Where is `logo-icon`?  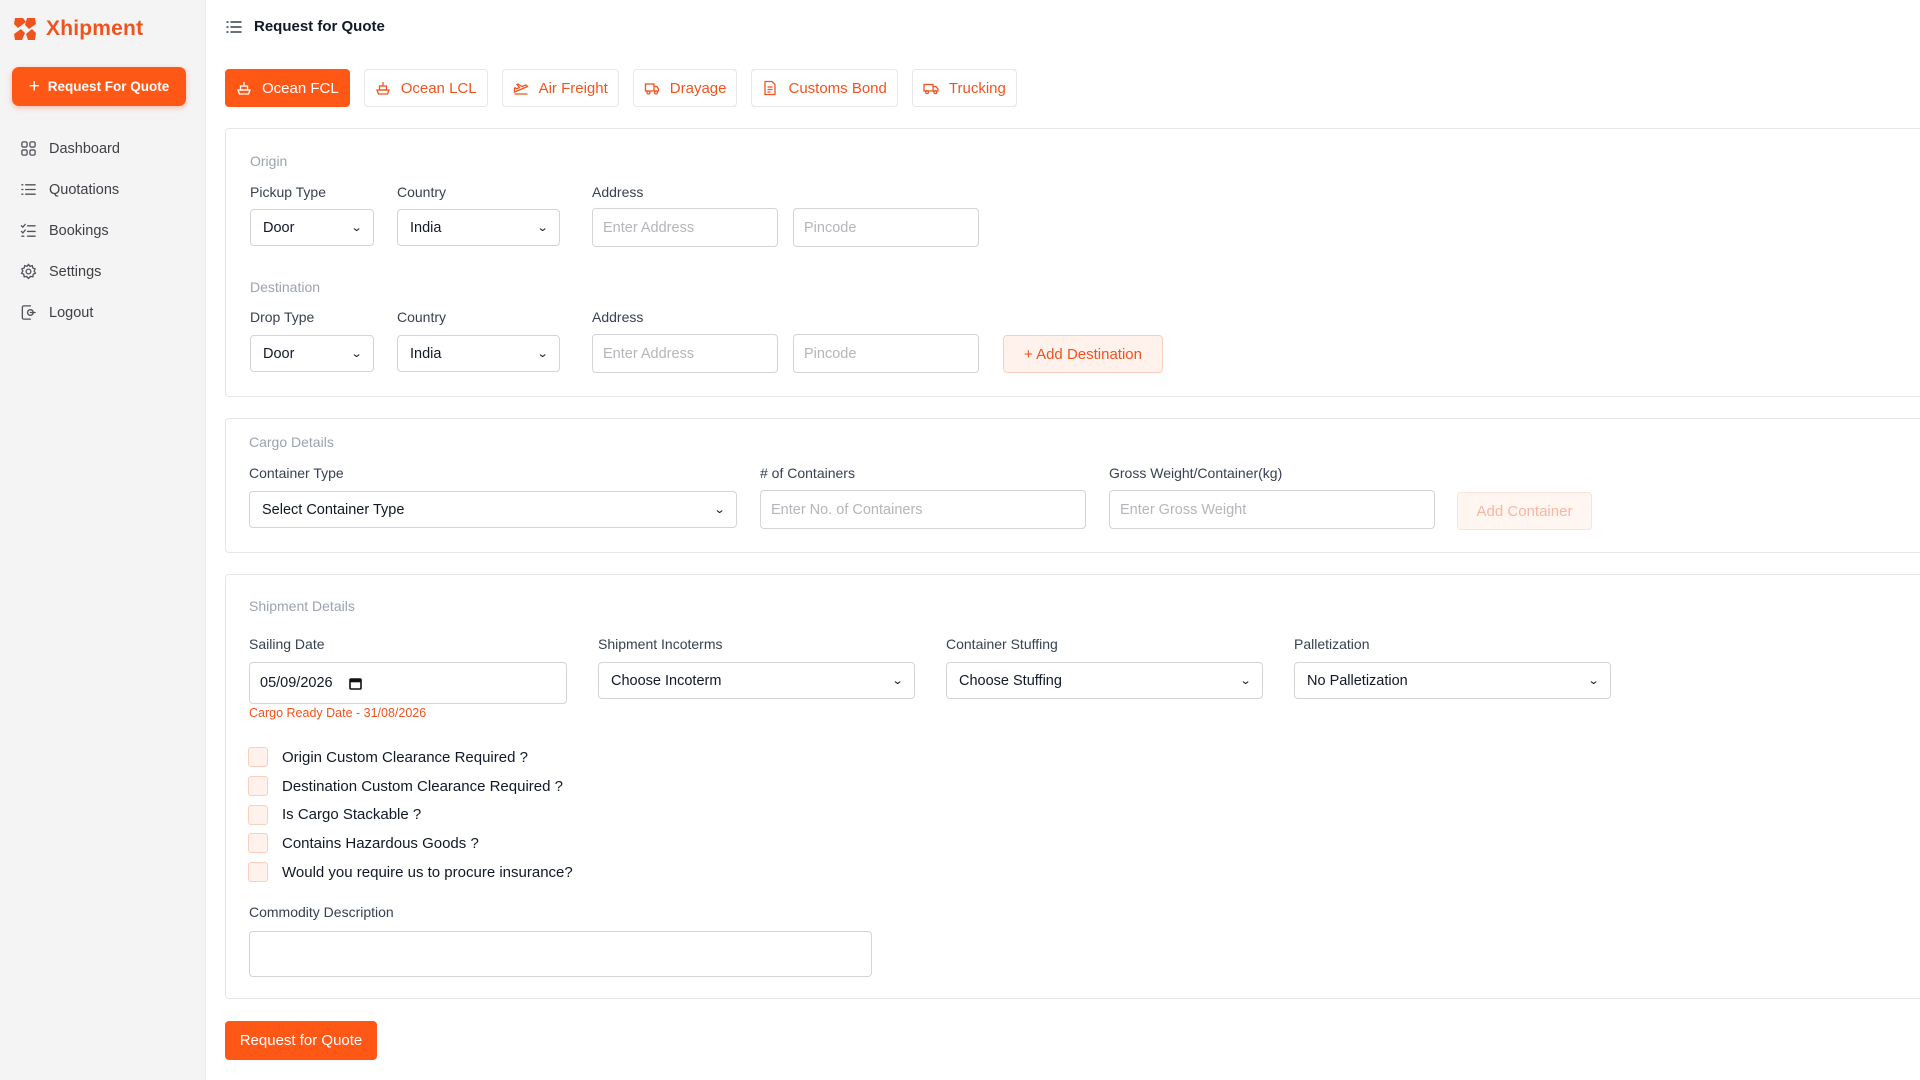 logo-icon is located at coordinates (25, 29).